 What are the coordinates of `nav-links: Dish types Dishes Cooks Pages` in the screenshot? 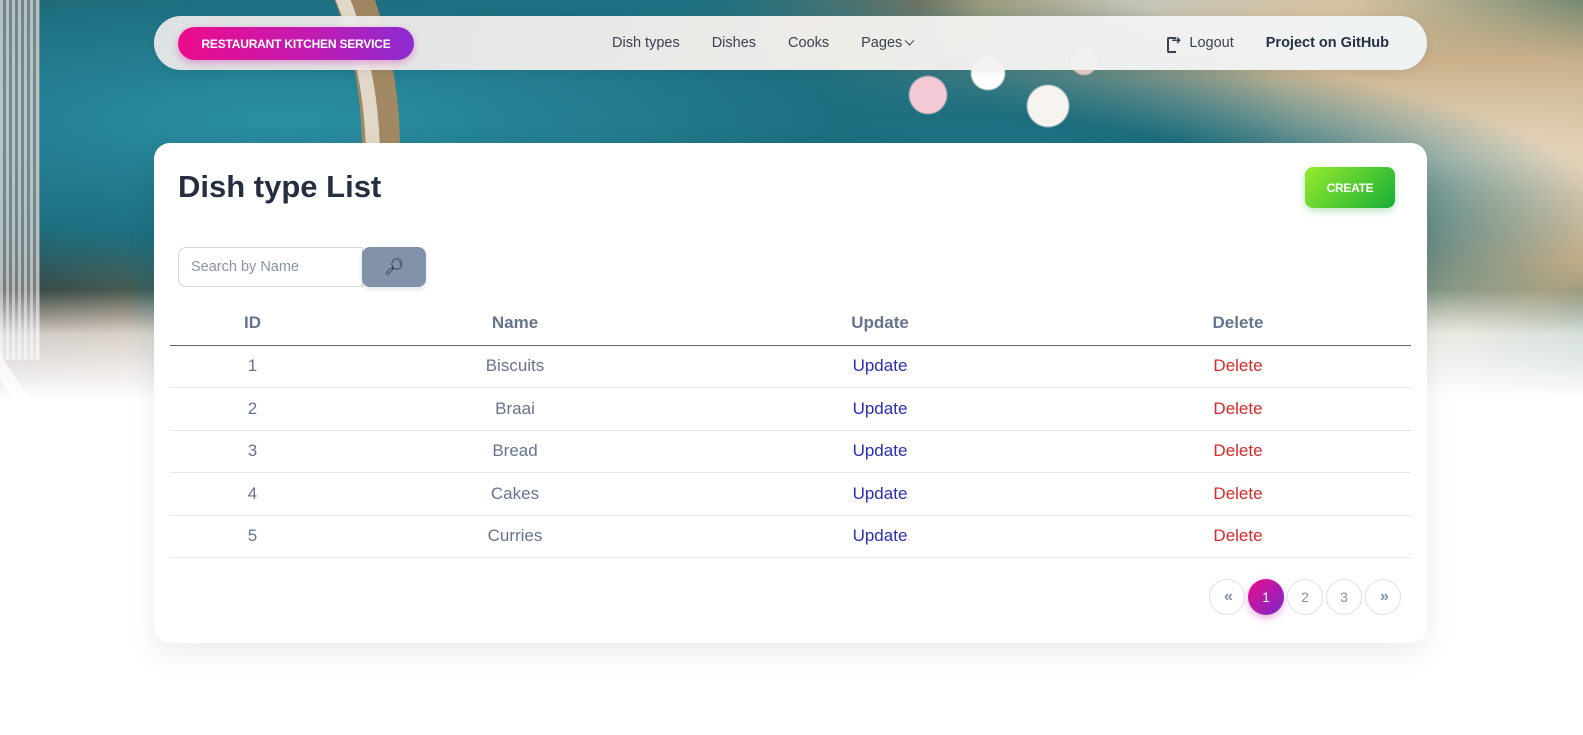 It's located at (763, 43).